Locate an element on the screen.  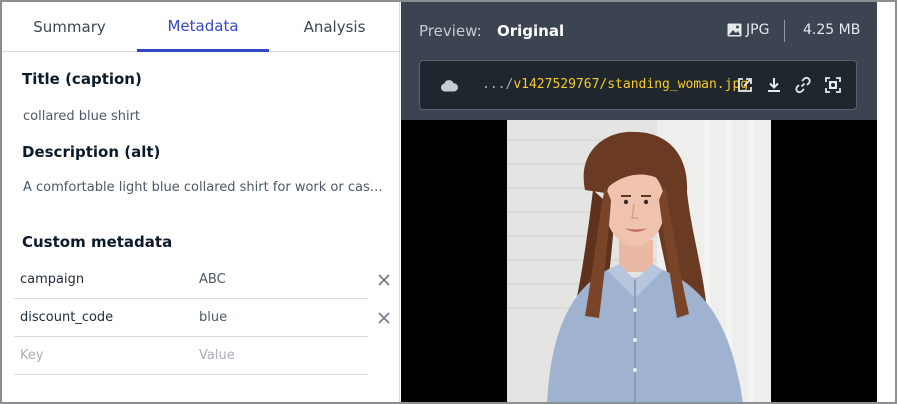
format-text: JPG is located at coordinates (758, 30).